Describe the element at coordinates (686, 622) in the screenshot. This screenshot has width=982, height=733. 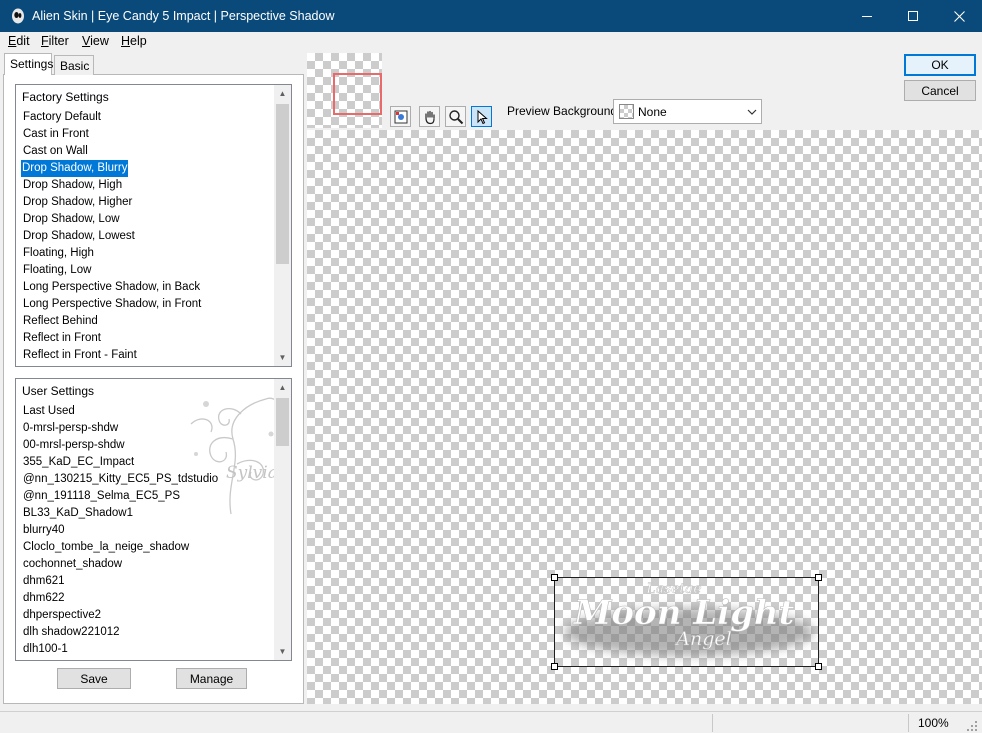
I see `transform-box` at that location.